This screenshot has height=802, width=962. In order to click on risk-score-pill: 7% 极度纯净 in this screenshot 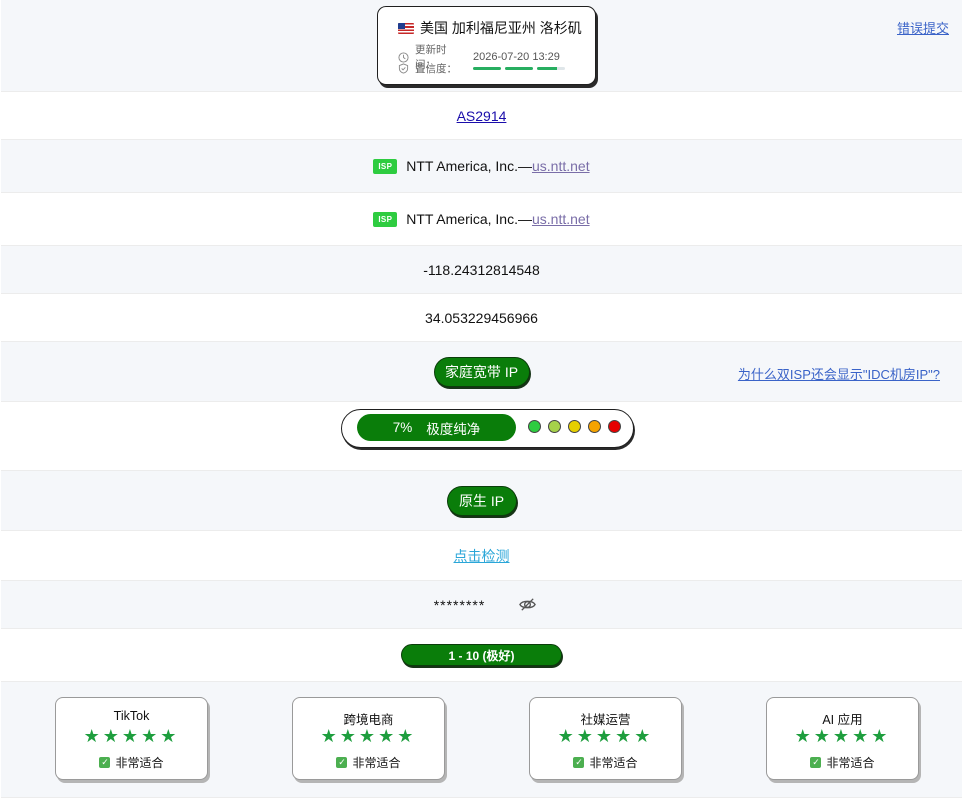, I will do `click(436, 427)`.